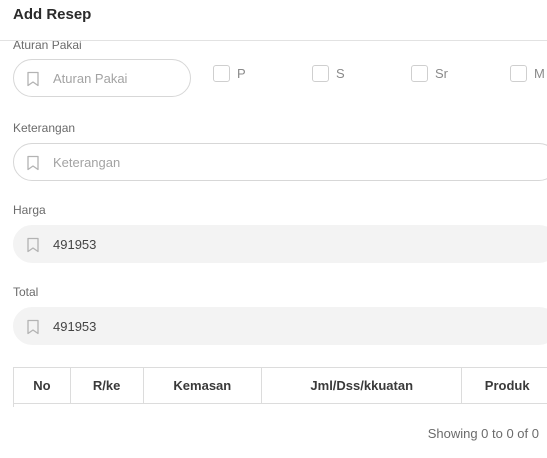  I want to click on harga-input: 491953, so click(280, 244).